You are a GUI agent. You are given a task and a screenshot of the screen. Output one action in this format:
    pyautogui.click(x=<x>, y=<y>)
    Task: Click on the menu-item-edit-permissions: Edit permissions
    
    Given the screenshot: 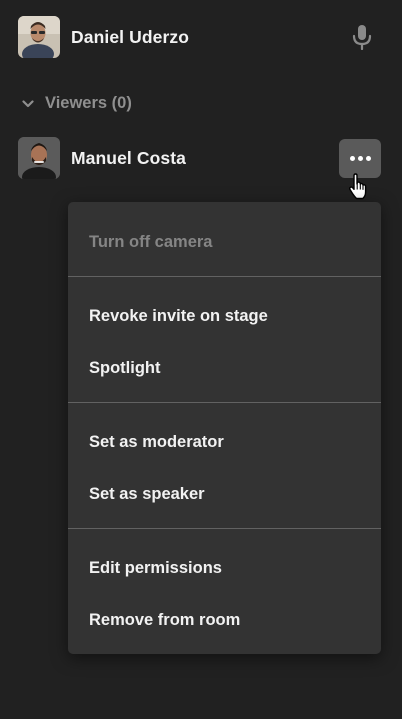 What is the action you would take?
    pyautogui.click(x=155, y=568)
    